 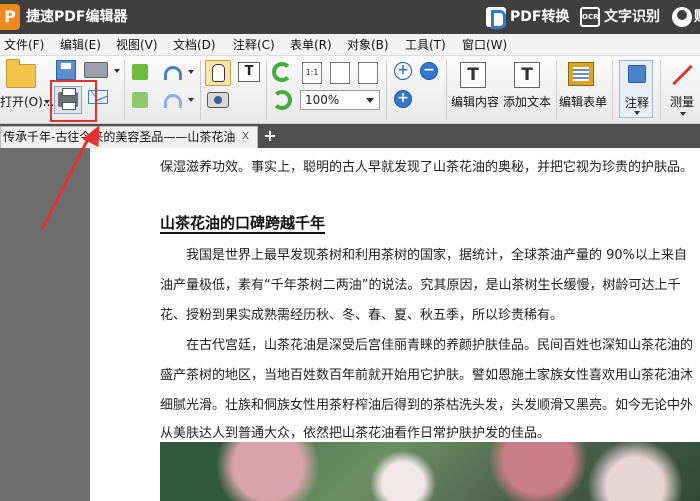 What do you see at coordinates (636, 89) in the screenshot?
I see `annotate-button: 注释` at bounding box center [636, 89].